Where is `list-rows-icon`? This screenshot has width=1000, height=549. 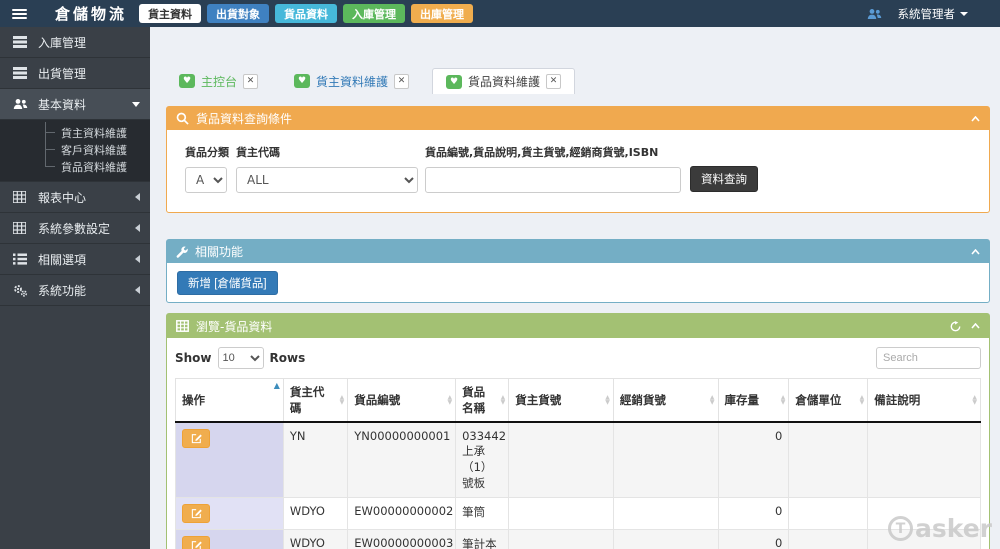
list-rows-icon is located at coordinates (21, 73).